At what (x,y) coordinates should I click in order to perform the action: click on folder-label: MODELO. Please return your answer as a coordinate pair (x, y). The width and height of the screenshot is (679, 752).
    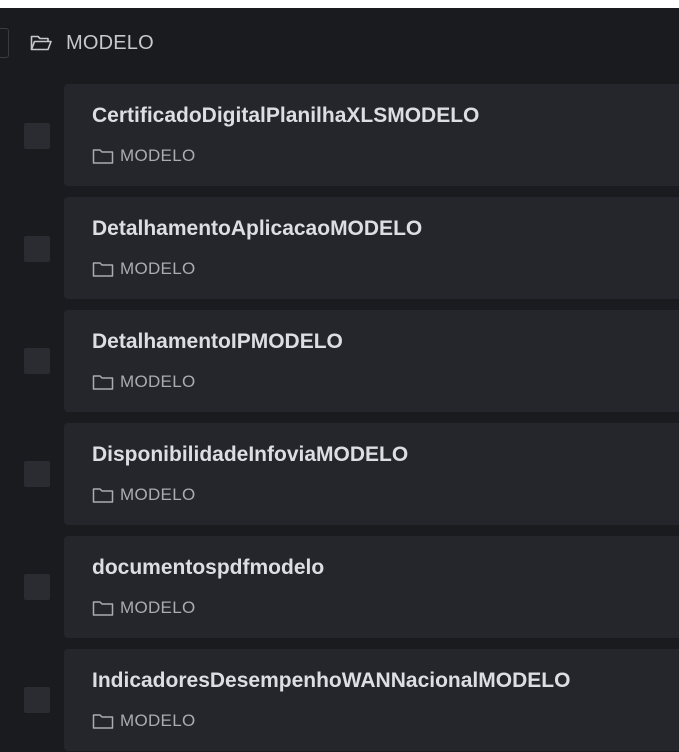
    Looking at the image, I should click on (110, 43).